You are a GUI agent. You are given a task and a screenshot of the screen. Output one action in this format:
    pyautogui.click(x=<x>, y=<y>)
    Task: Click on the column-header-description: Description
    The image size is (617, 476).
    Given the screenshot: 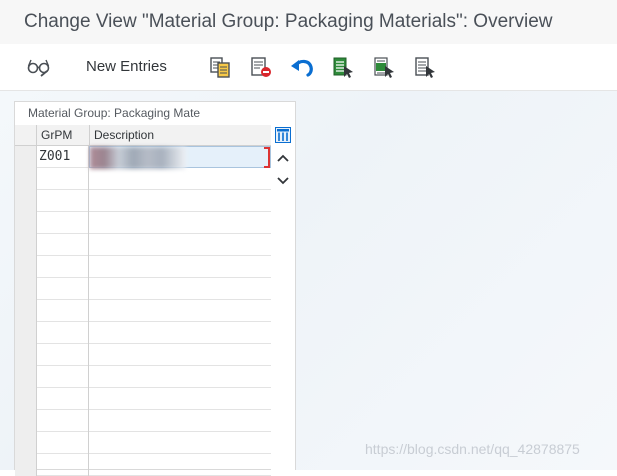 What is the action you would take?
    pyautogui.click(x=121, y=135)
    